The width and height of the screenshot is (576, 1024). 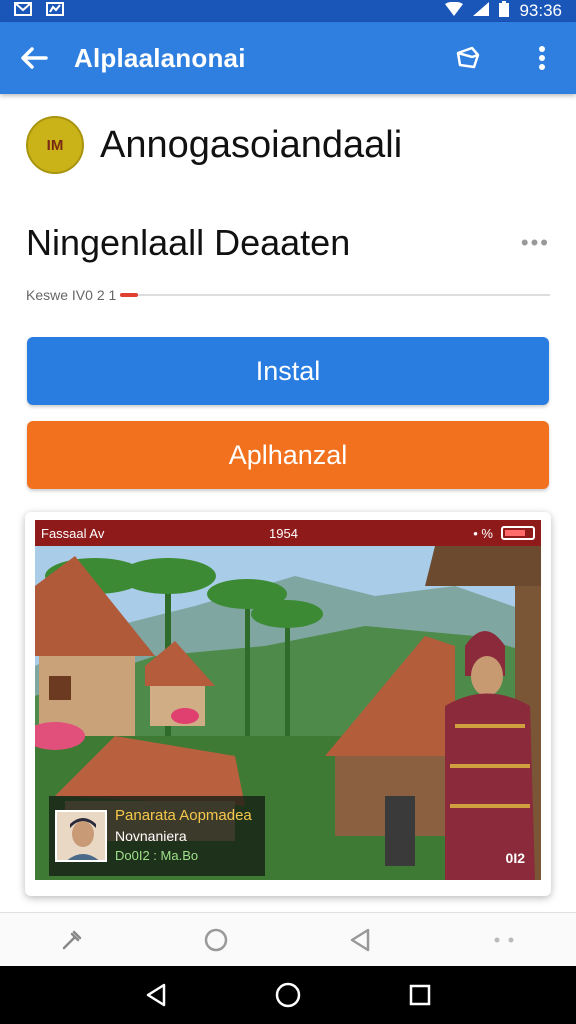 What do you see at coordinates (468, 58) in the screenshot?
I see `share-icon` at bounding box center [468, 58].